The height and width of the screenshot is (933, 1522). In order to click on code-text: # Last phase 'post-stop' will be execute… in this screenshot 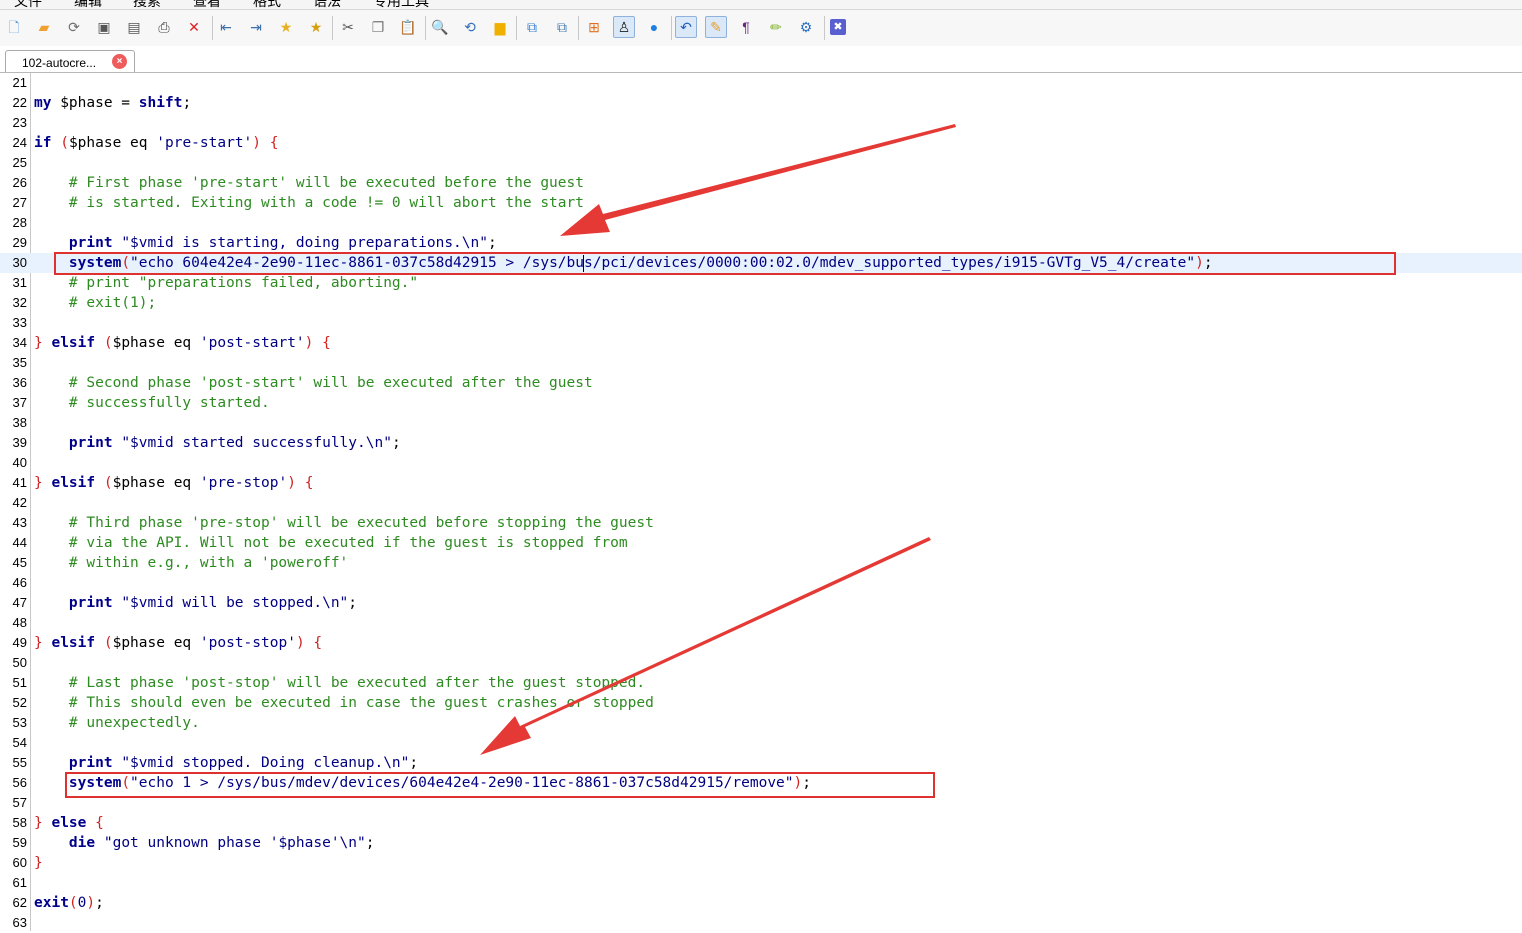, I will do `click(339, 683)`.